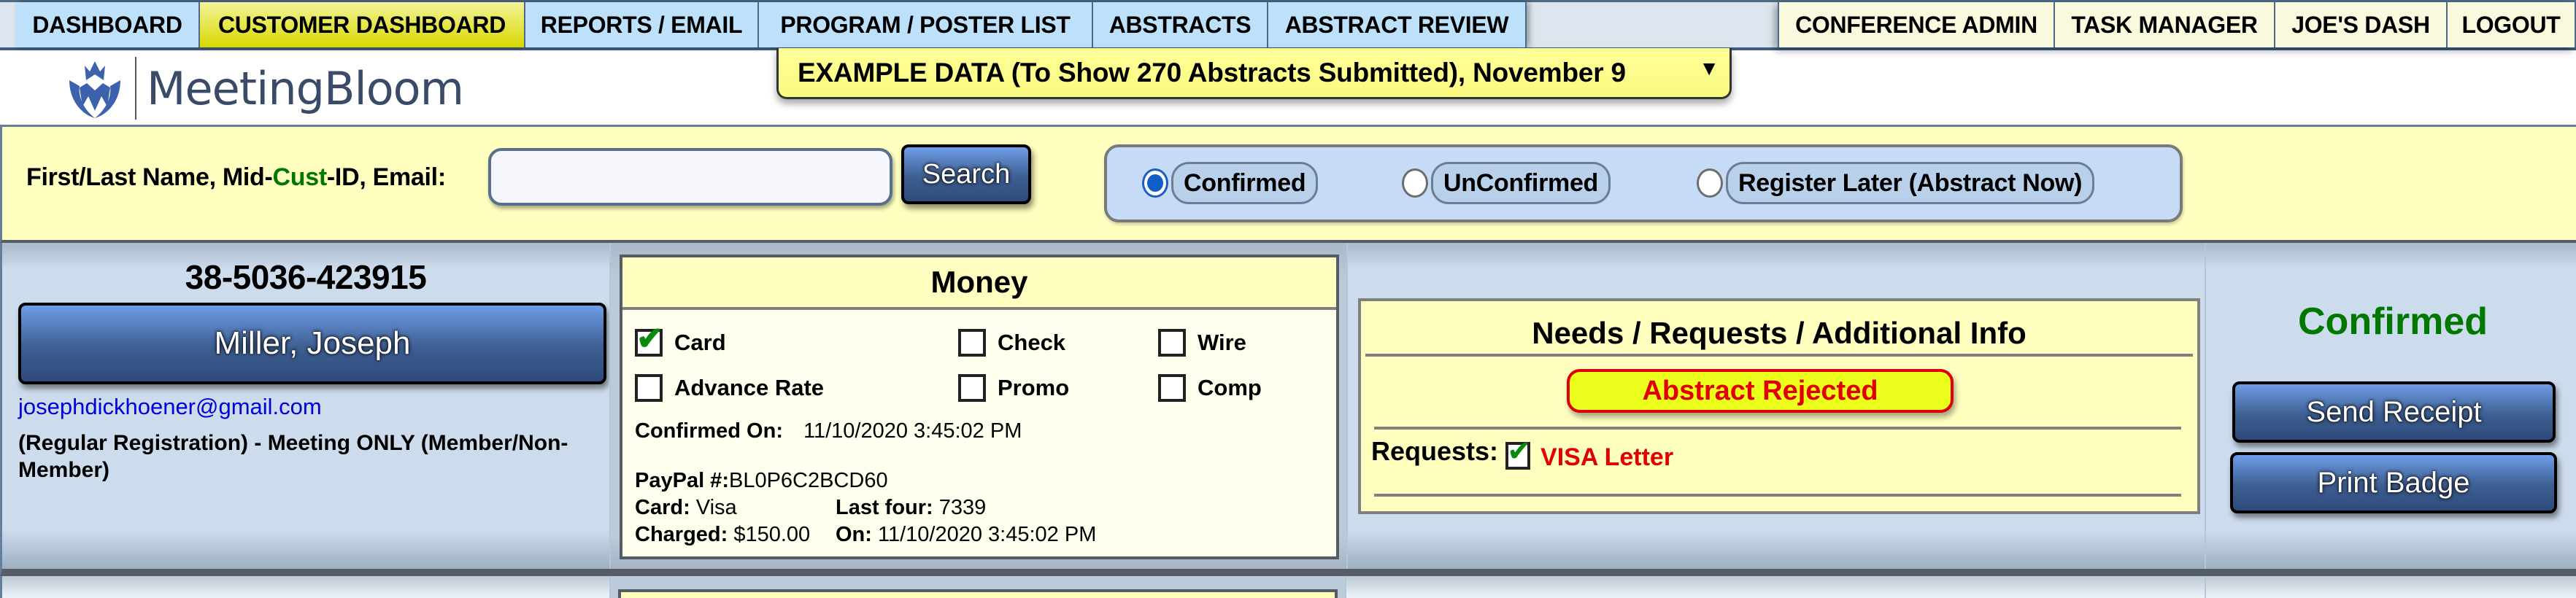 The image size is (2576, 598). Describe the element at coordinates (108, 24) in the screenshot. I see `tab-dashboard: DASHBOARD` at that location.